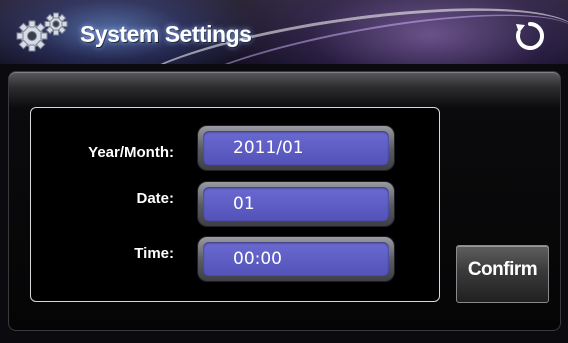  I want to click on date-field: 01, so click(296, 204).